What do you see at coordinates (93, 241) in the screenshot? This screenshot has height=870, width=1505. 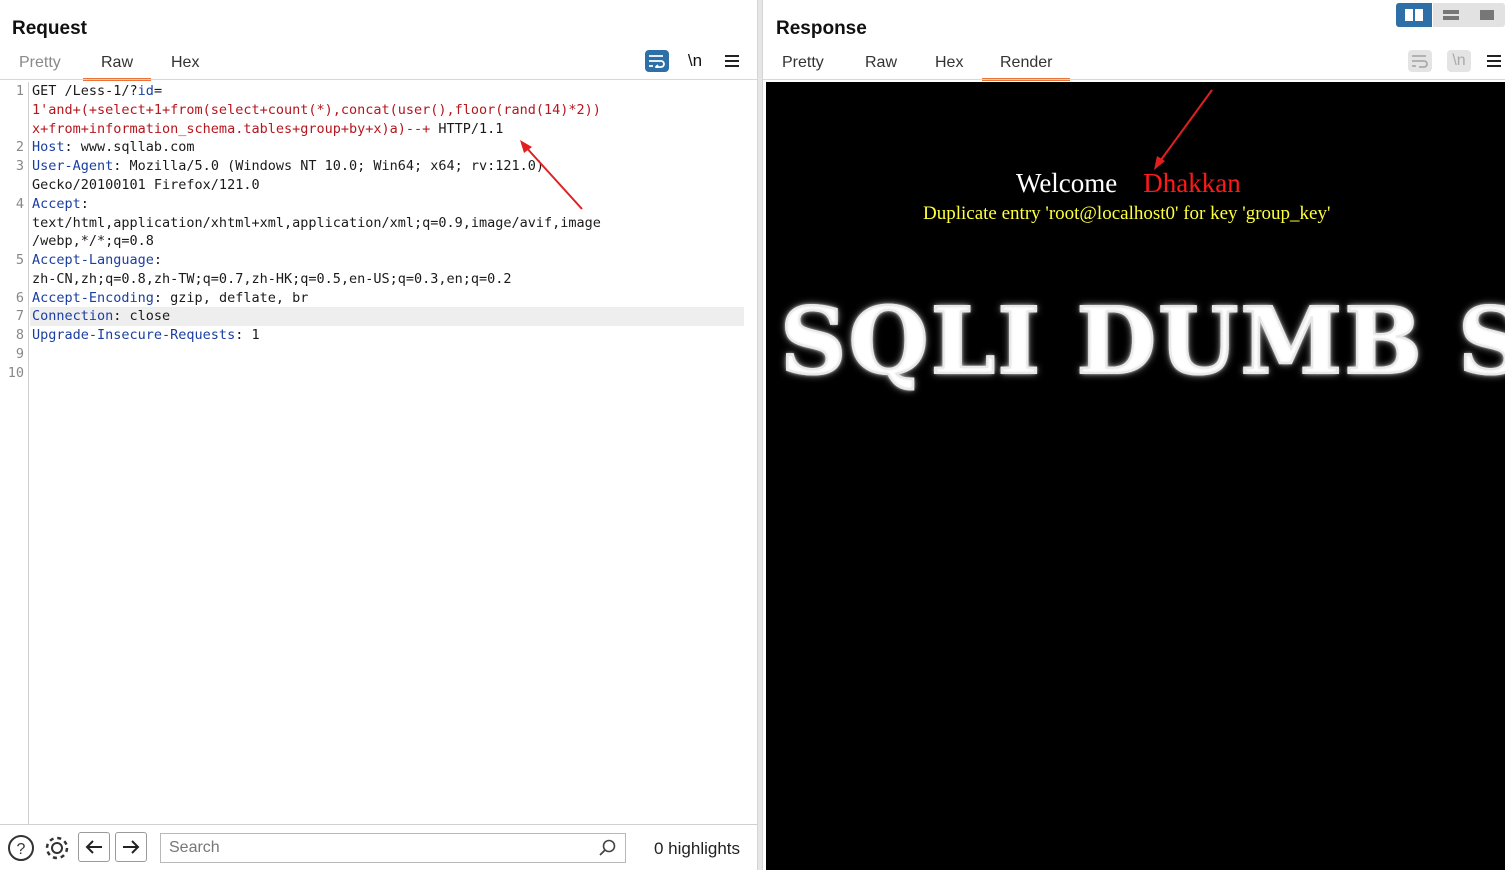 I see `header-value-wrap: /webp,*/*;q=0.8` at bounding box center [93, 241].